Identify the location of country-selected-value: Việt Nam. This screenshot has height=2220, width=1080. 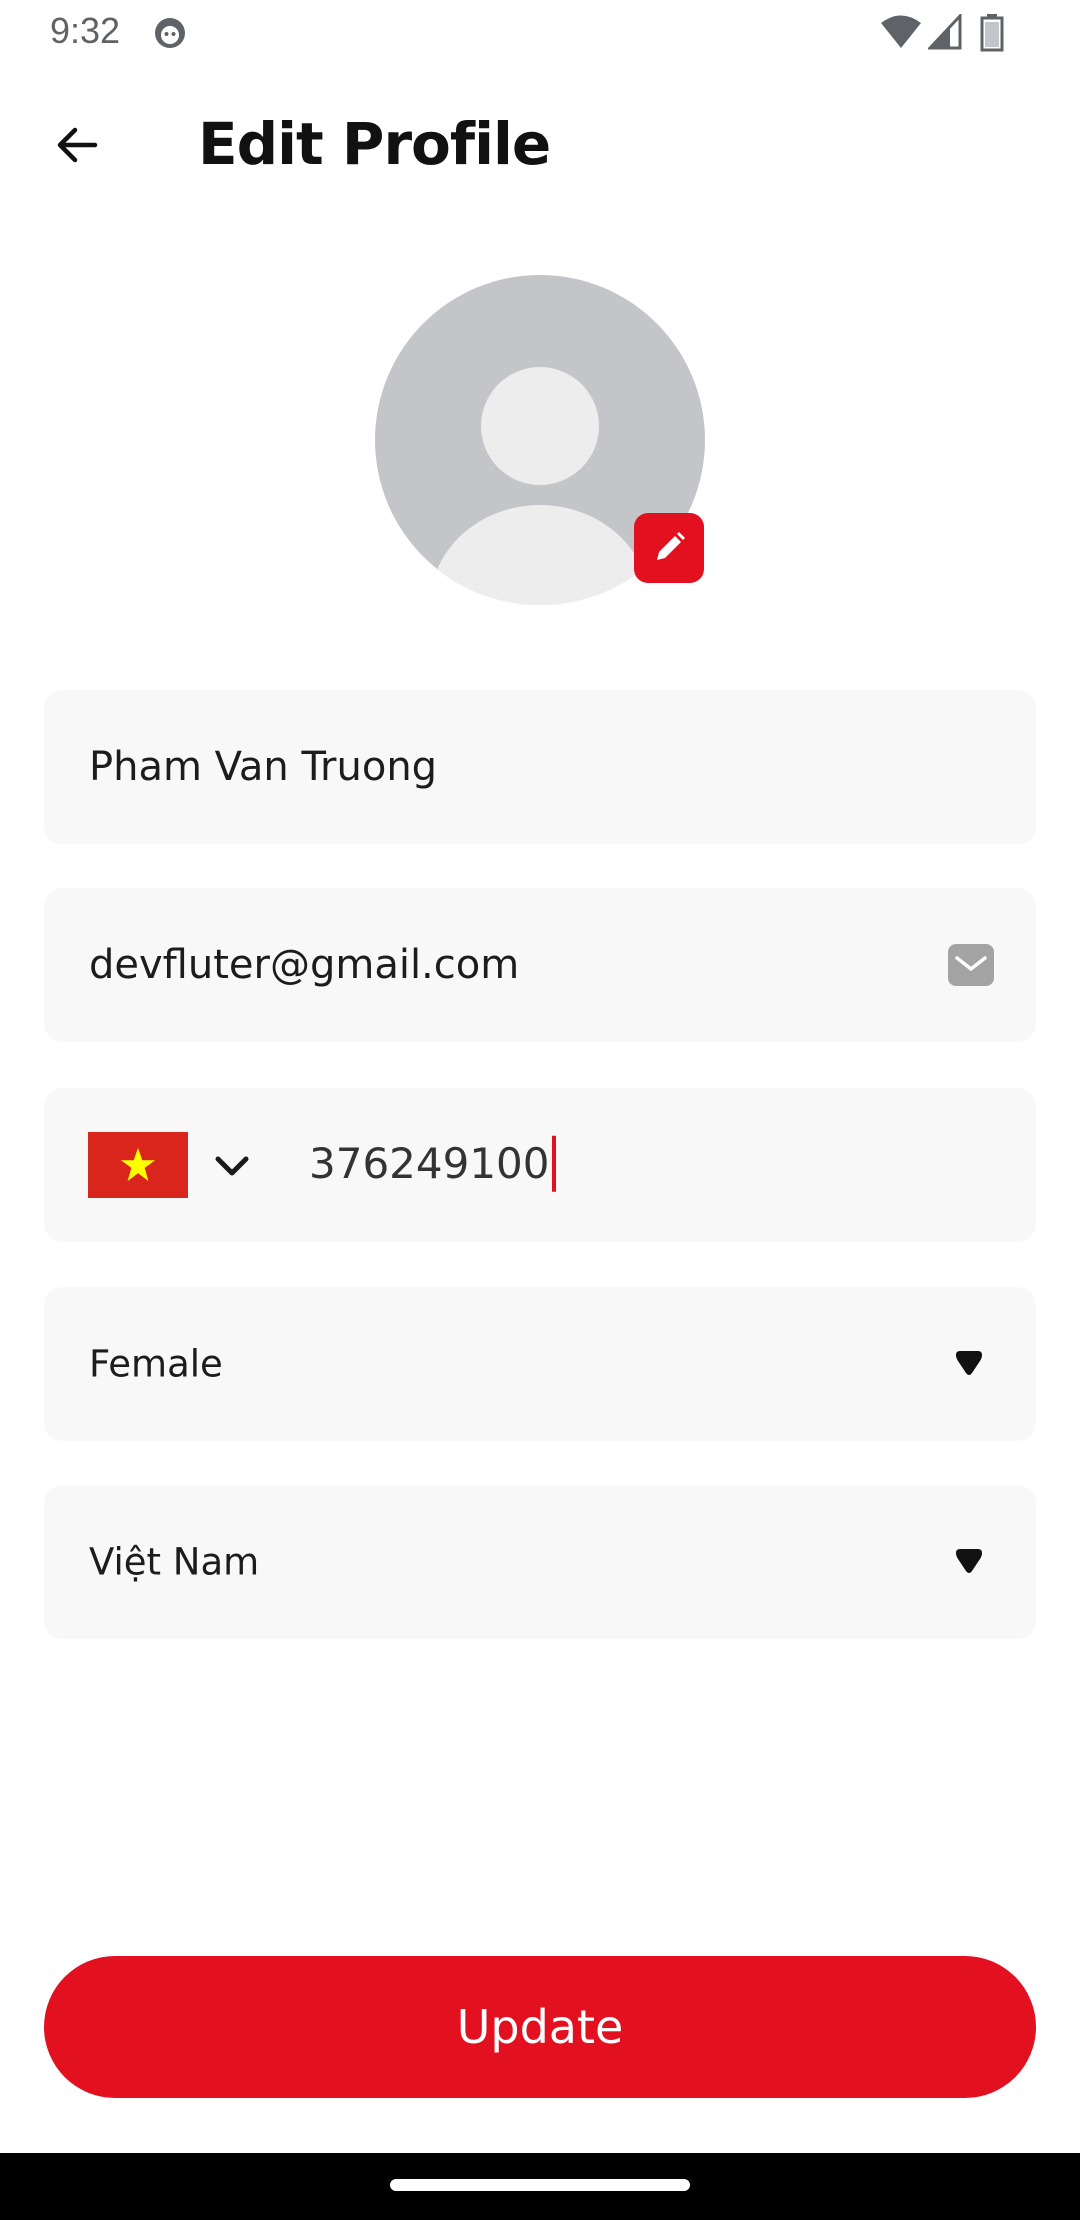
(174, 1562).